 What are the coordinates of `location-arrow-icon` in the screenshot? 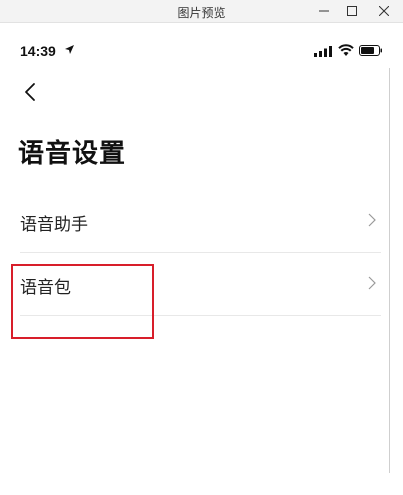 It's located at (69, 49).